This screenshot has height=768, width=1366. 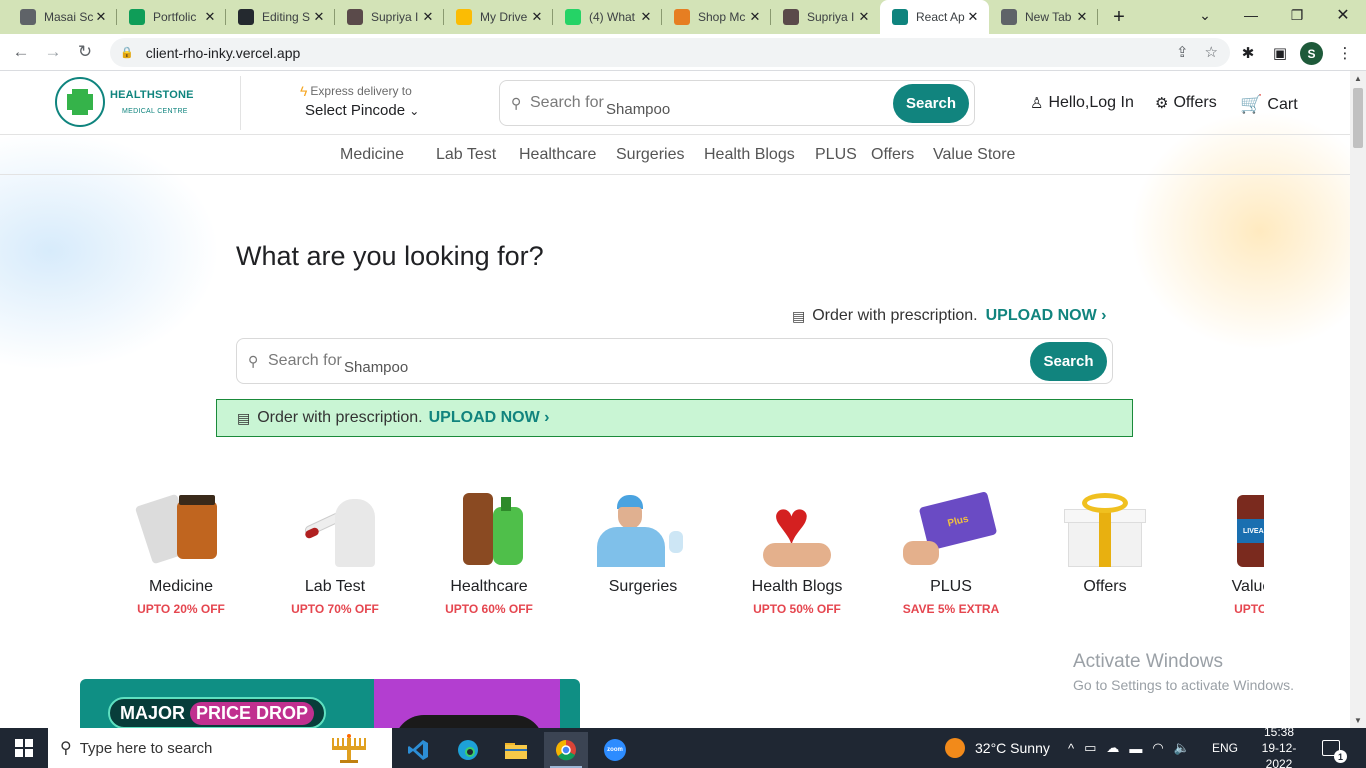 What do you see at coordinates (650, 155) in the screenshot?
I see `nav-surgeries: Surgeries` at bounding box center [650, 155].